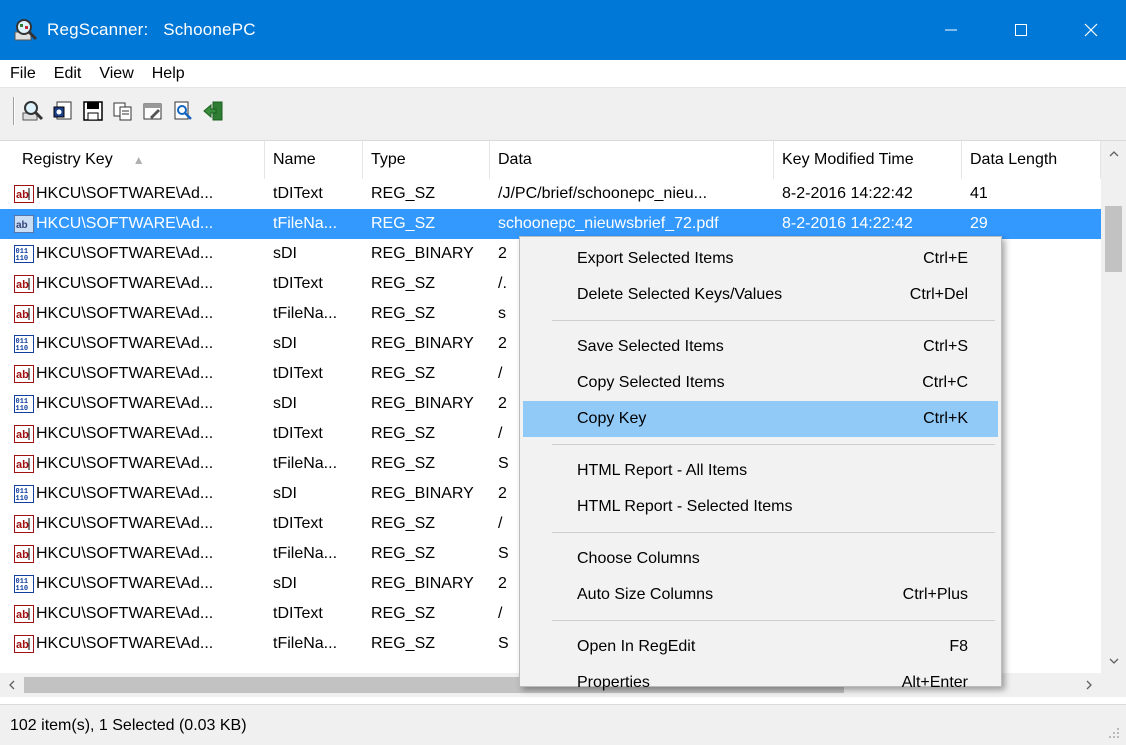 Image resolution: width=1126 pixels, height=745 pixels. Describe the element at coordinates (128, 725) in the screenshot. I see `status-text: 102 item(s), 1 Selected (0.03 KB)` at that location.